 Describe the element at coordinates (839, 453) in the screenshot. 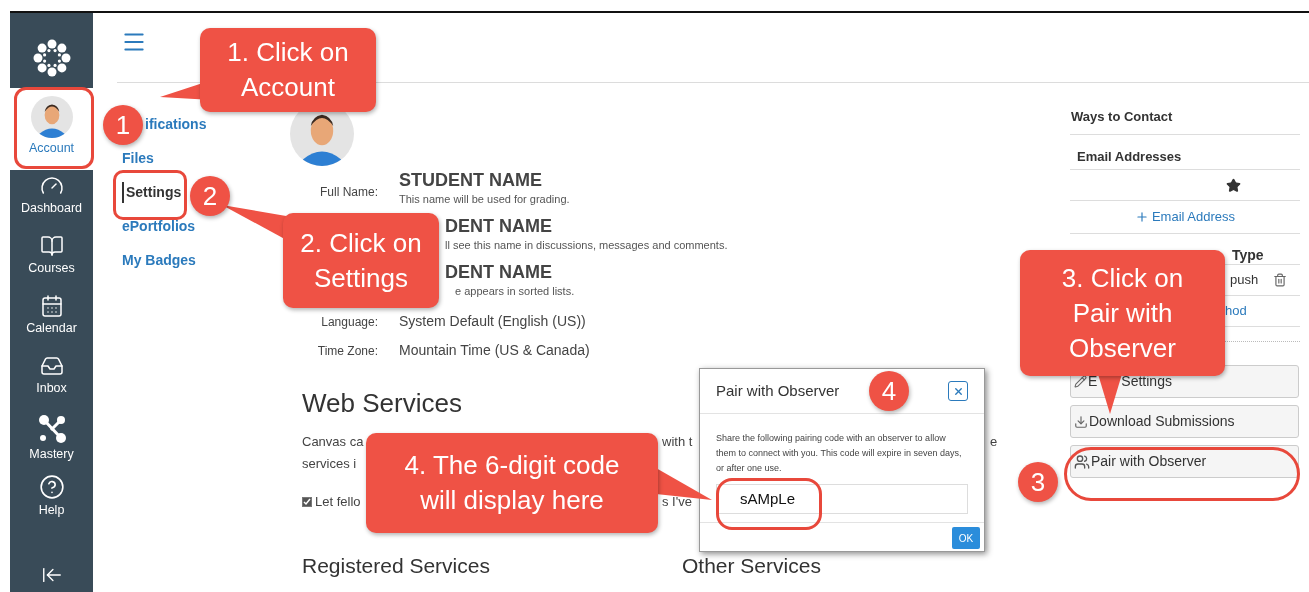

I see `dialog-message: Share the following pairing code with an observer to allow them to connect with you. This code will expire in seven days, or after one use.` at that location.